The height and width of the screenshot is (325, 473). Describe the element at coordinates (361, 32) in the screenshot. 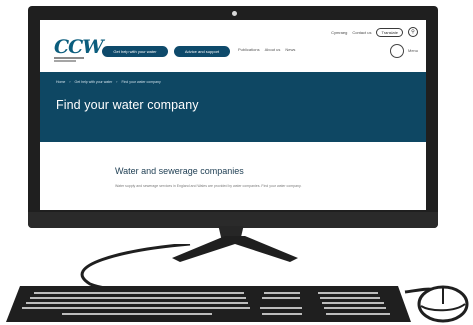

I see `utility-link-contact: Contact us` at that location.